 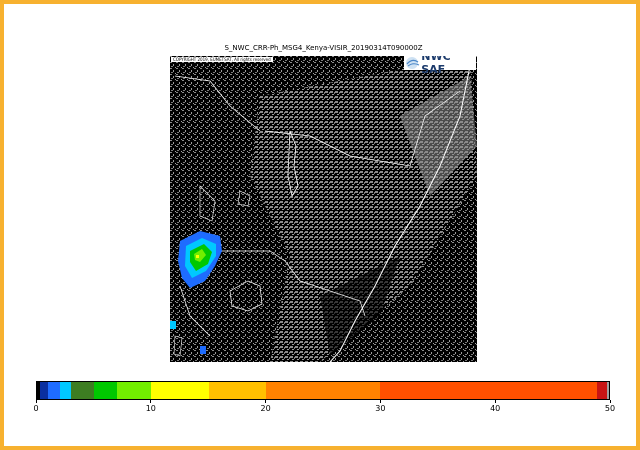 I want to click on colorbar-tick-label: 50, so click(x=610, y=408).